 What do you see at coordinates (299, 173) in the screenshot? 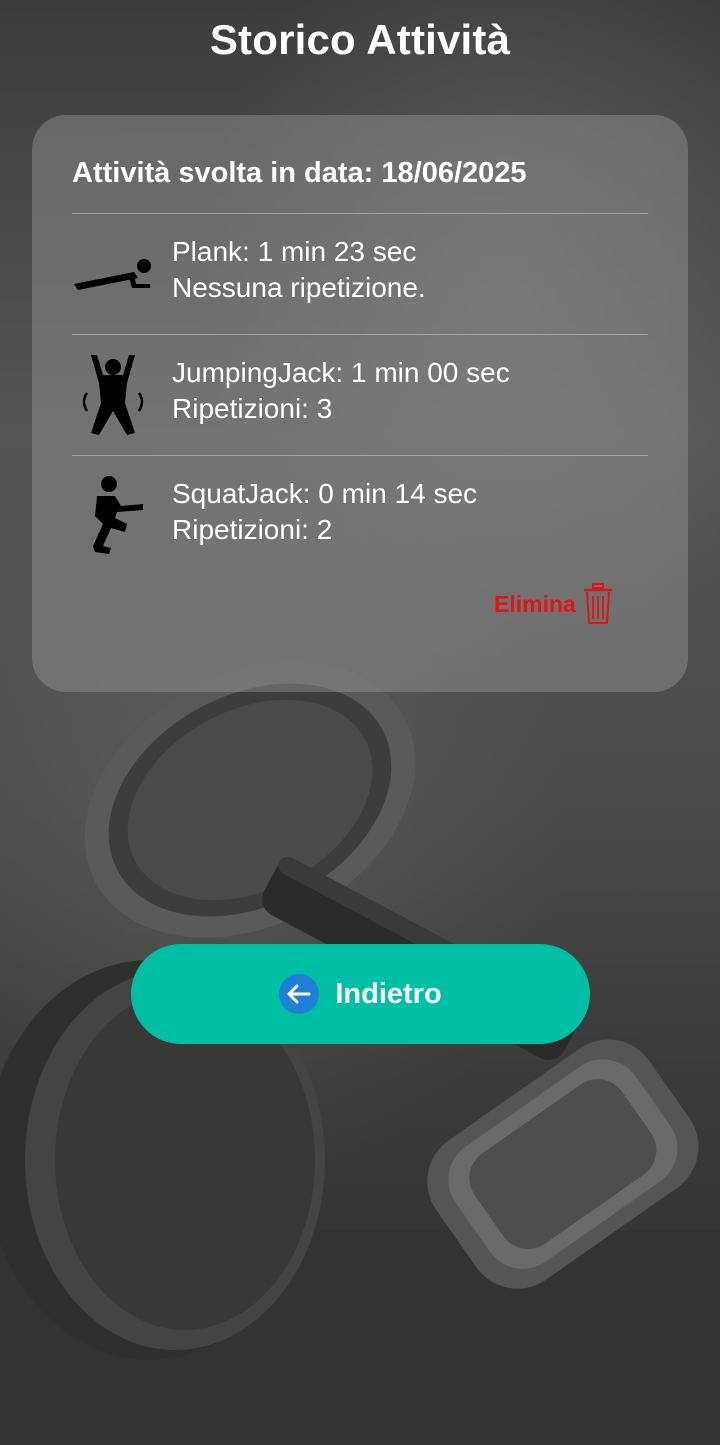
I see `activity-date: Attività svolta in data: 18/06/2025` at bounding box center [299, 173].